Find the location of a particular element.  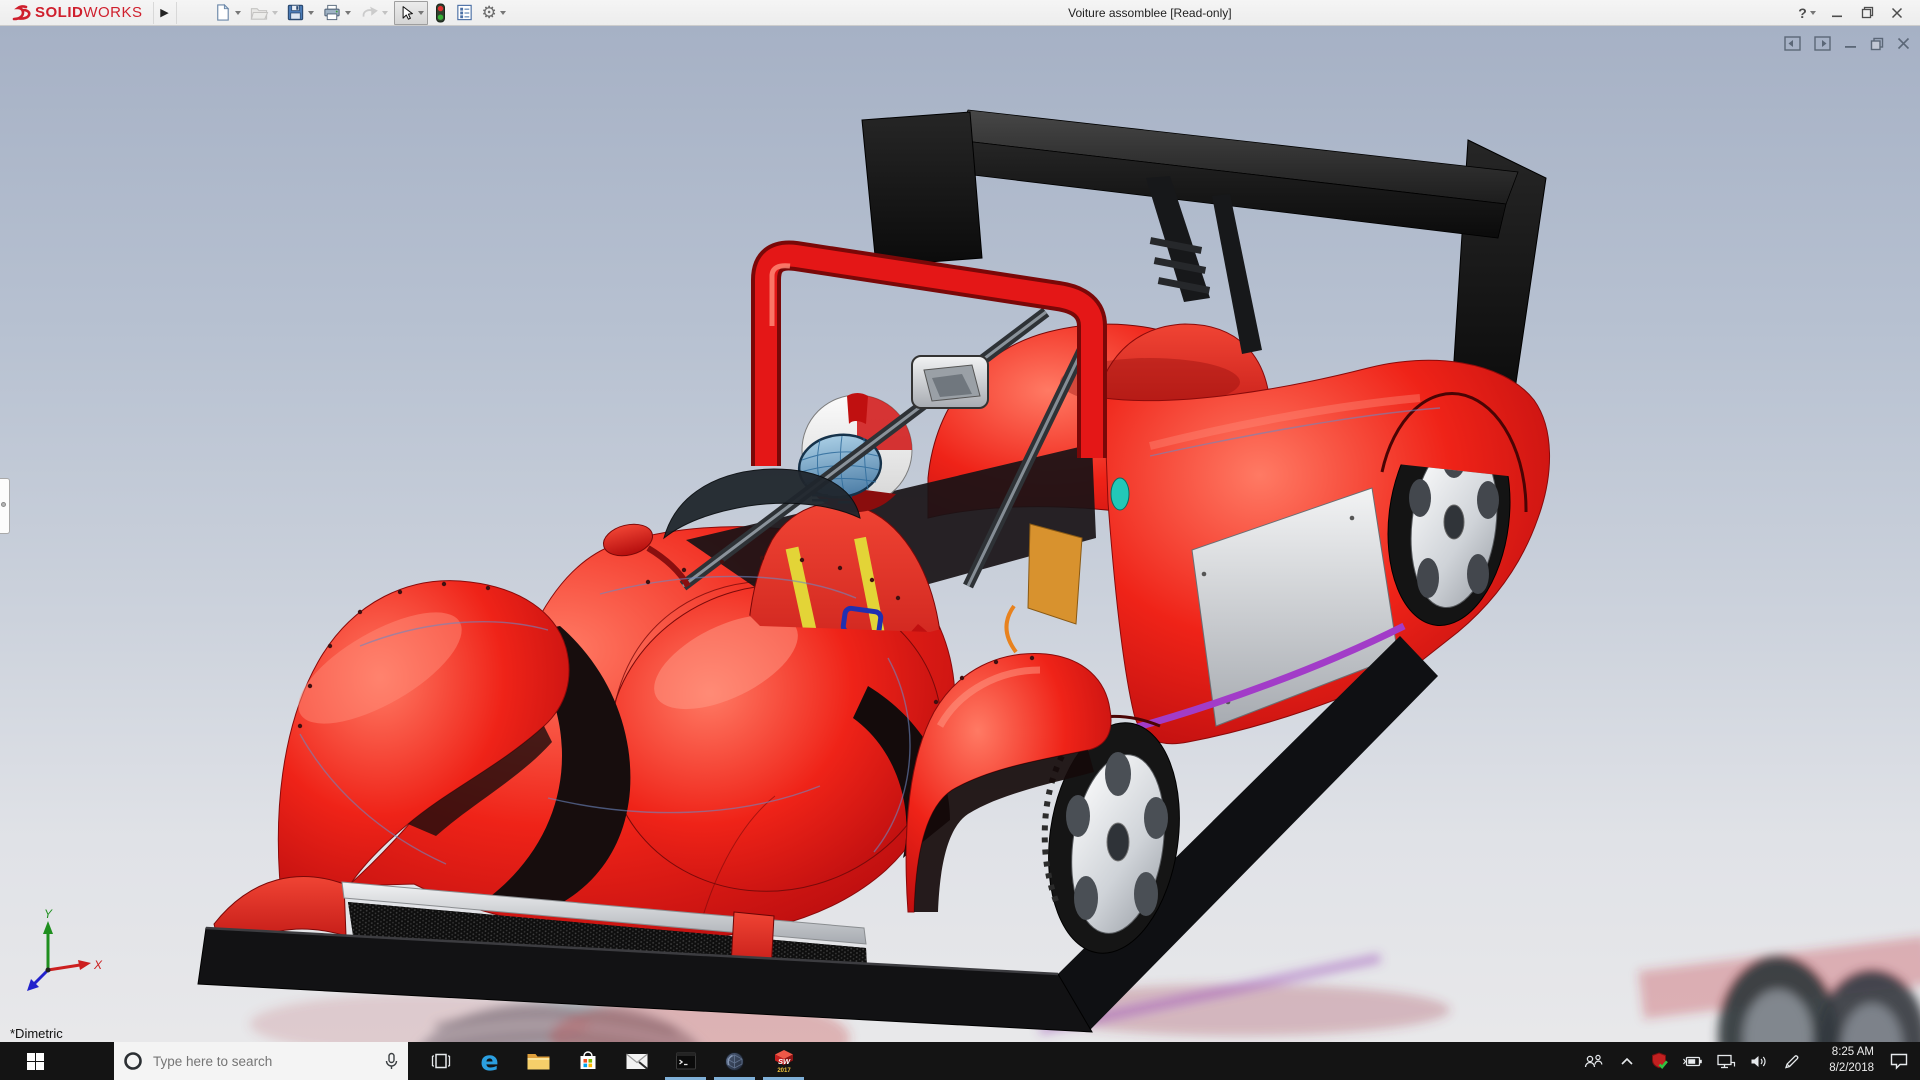

taskbar-app-mail is located at coordinates (636, 1061).